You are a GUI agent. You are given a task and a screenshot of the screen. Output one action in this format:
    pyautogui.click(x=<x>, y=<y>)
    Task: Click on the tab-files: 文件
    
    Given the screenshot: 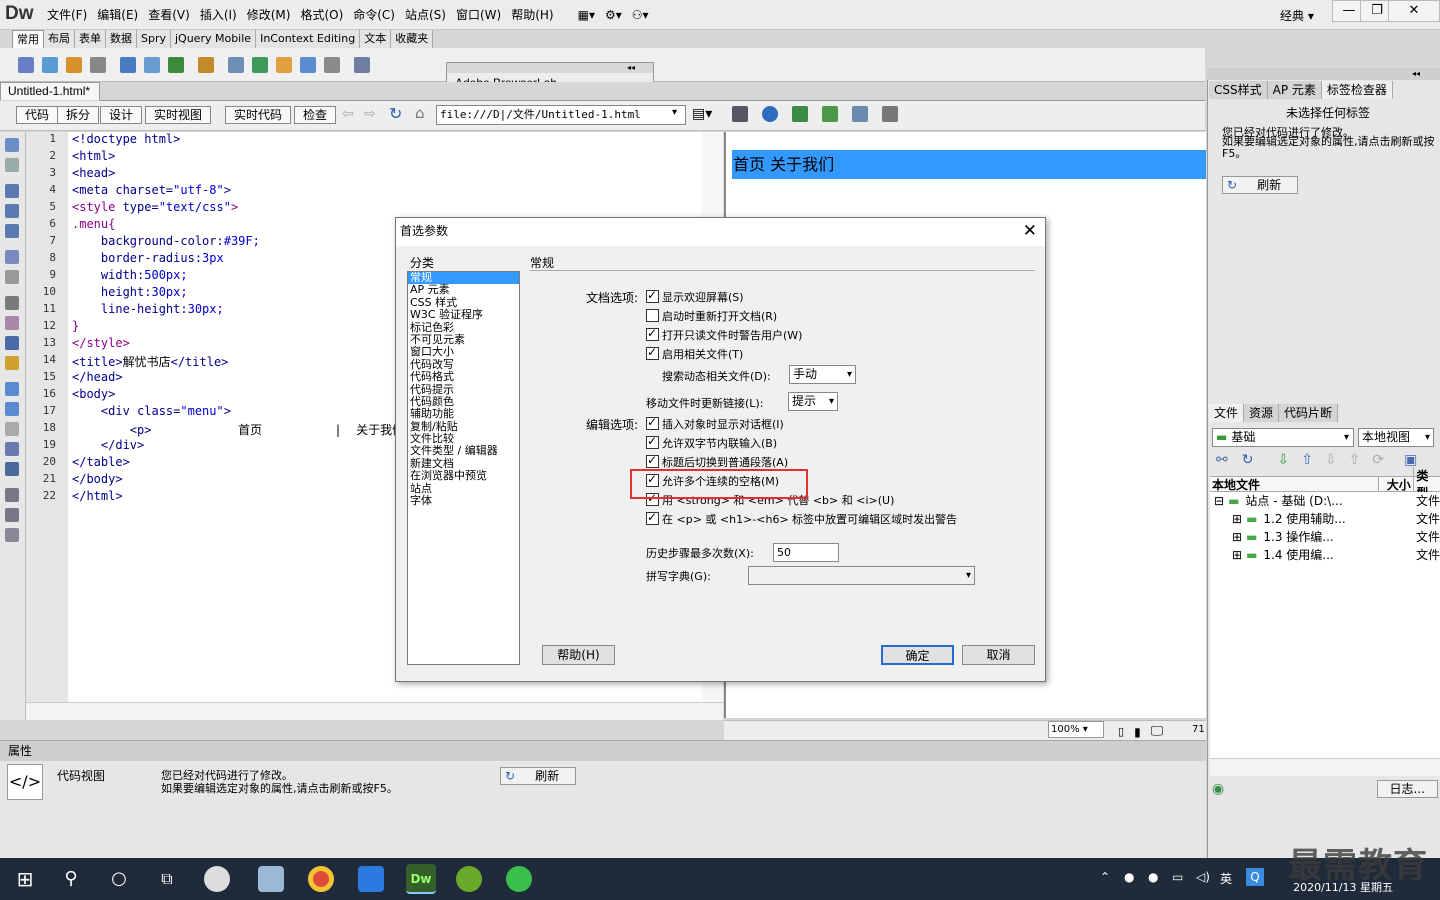 What is the action you would take?
    pyautogui.click(x=1227, y=413)
    